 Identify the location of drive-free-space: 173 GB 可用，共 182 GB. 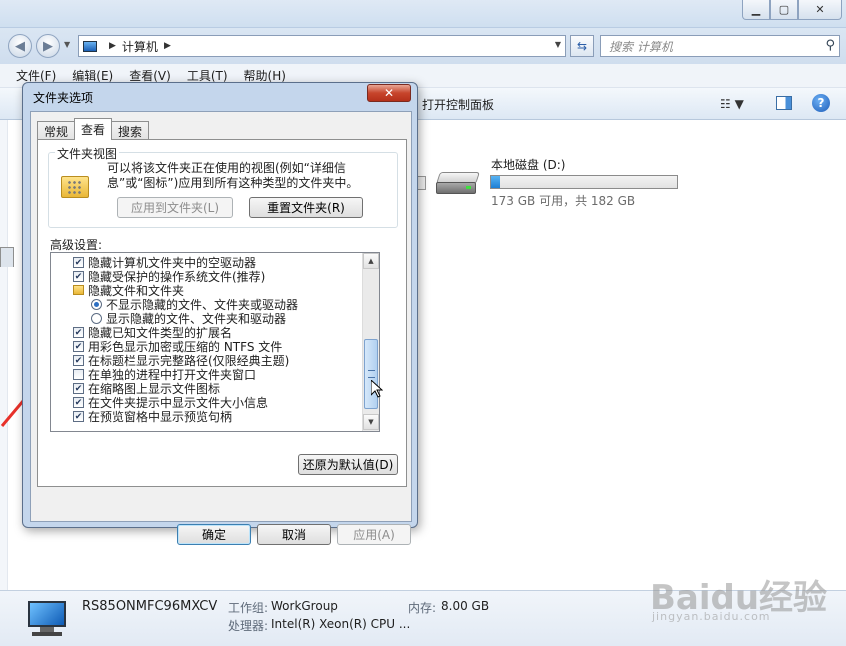
(563, 201).